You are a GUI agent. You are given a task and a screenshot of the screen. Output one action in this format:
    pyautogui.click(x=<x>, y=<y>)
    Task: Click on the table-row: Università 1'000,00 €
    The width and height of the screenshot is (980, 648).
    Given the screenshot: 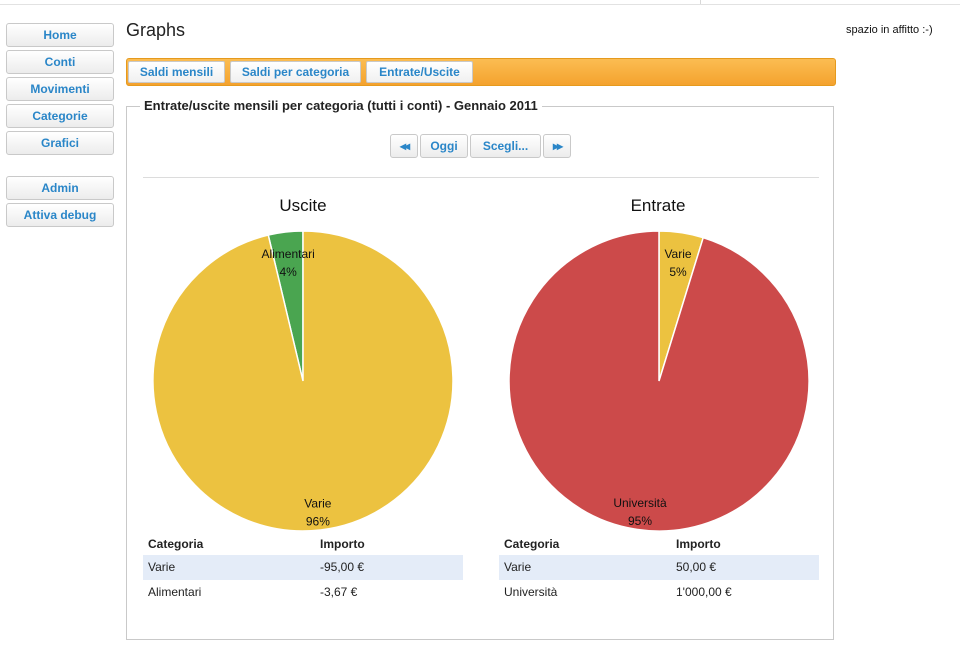 What is the action you would take?
    pyautogui.click(x=659, y=592)
    